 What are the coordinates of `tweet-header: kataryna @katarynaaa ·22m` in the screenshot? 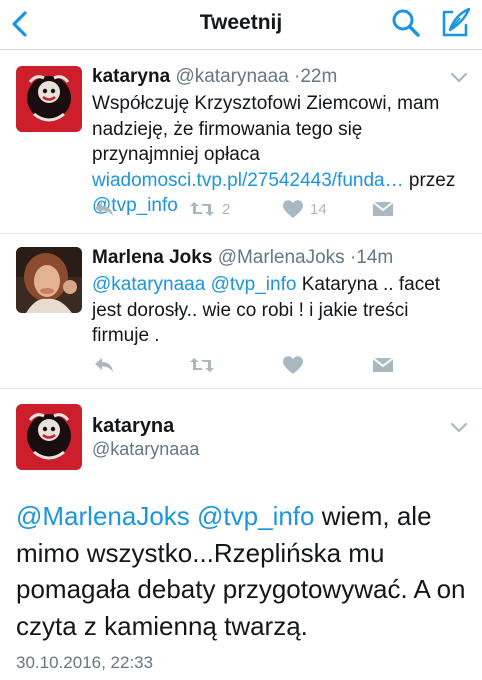 It's located at (214, 77).